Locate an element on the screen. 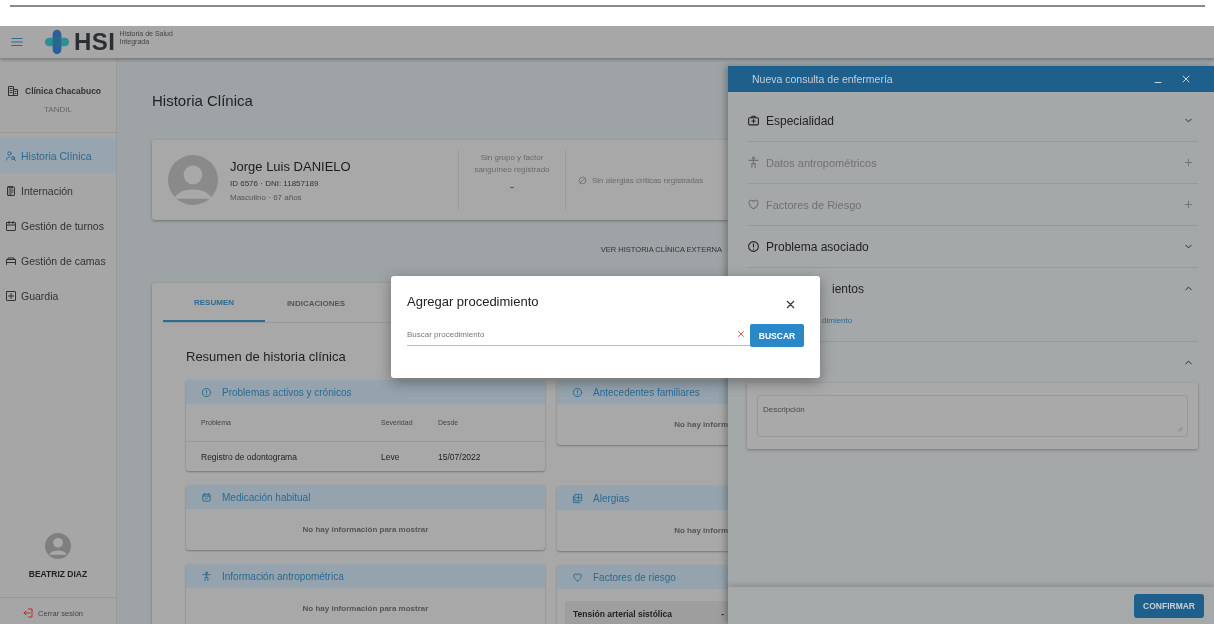  risk-factor-label: Tensión arterial sistólica is located at coordinates (623, 614).